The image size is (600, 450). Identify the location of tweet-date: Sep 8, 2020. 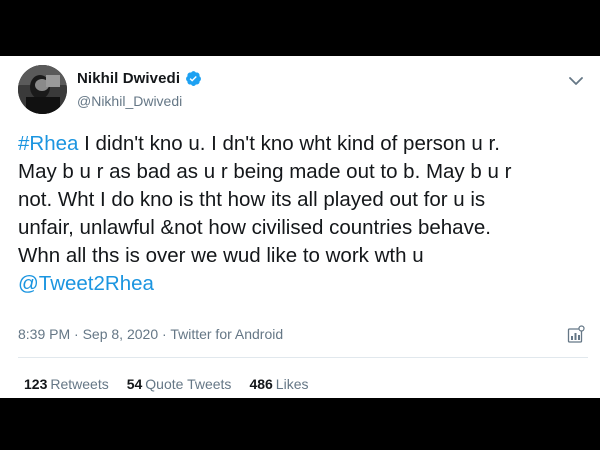
(121, 334).